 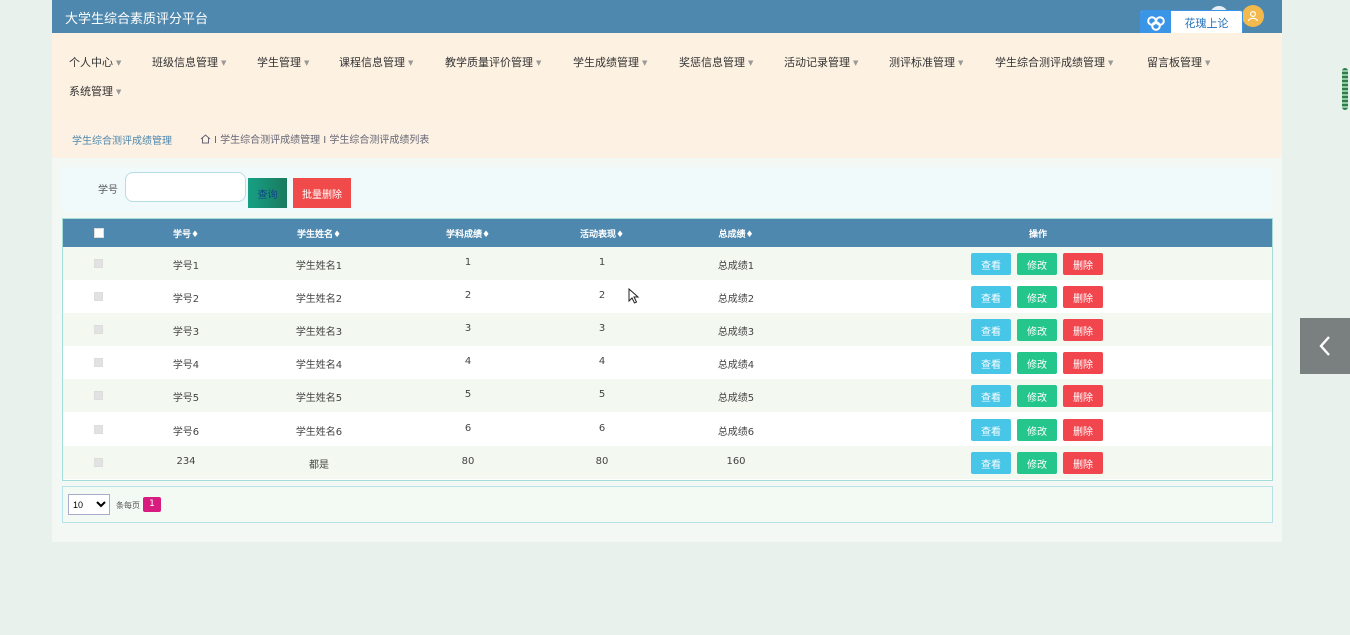 I want to click on side-panel-toggle, so click(x=1325, y=346).